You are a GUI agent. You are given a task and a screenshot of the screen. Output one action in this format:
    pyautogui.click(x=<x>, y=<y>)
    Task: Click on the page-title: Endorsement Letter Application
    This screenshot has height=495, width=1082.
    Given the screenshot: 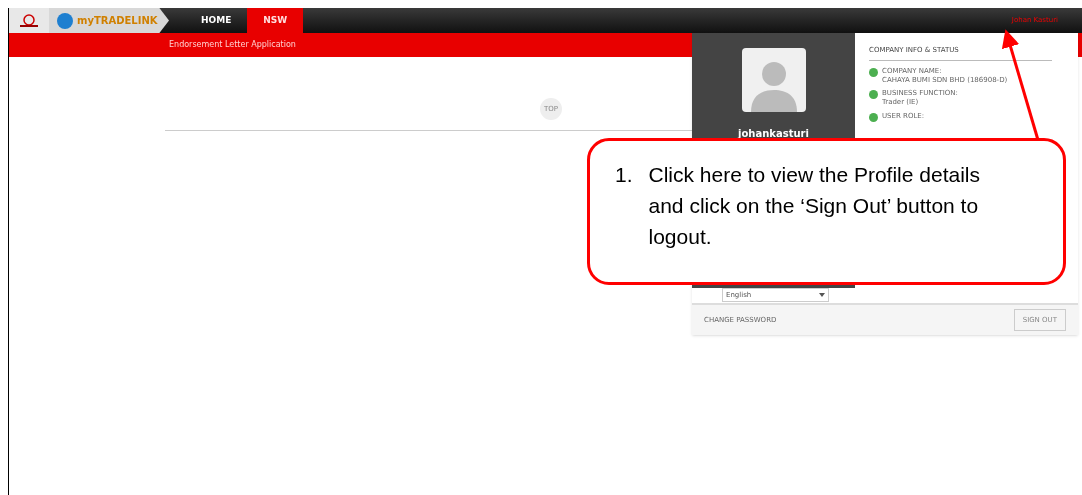 What is the action you would take?
    pyautogui.click(x=232, y=45)
    